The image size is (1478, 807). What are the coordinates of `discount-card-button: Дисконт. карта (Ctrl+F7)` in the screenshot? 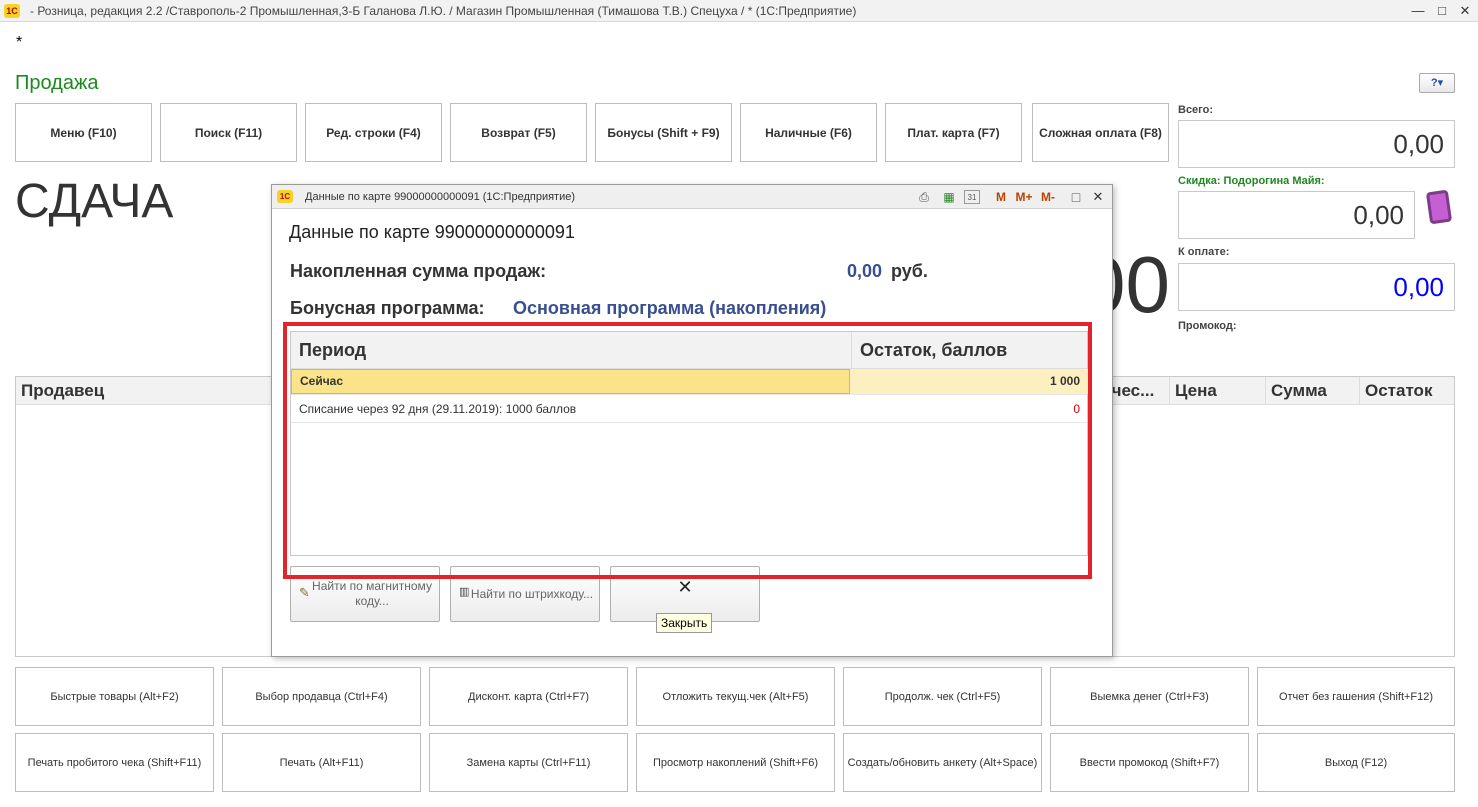 It's located at (528, 696).